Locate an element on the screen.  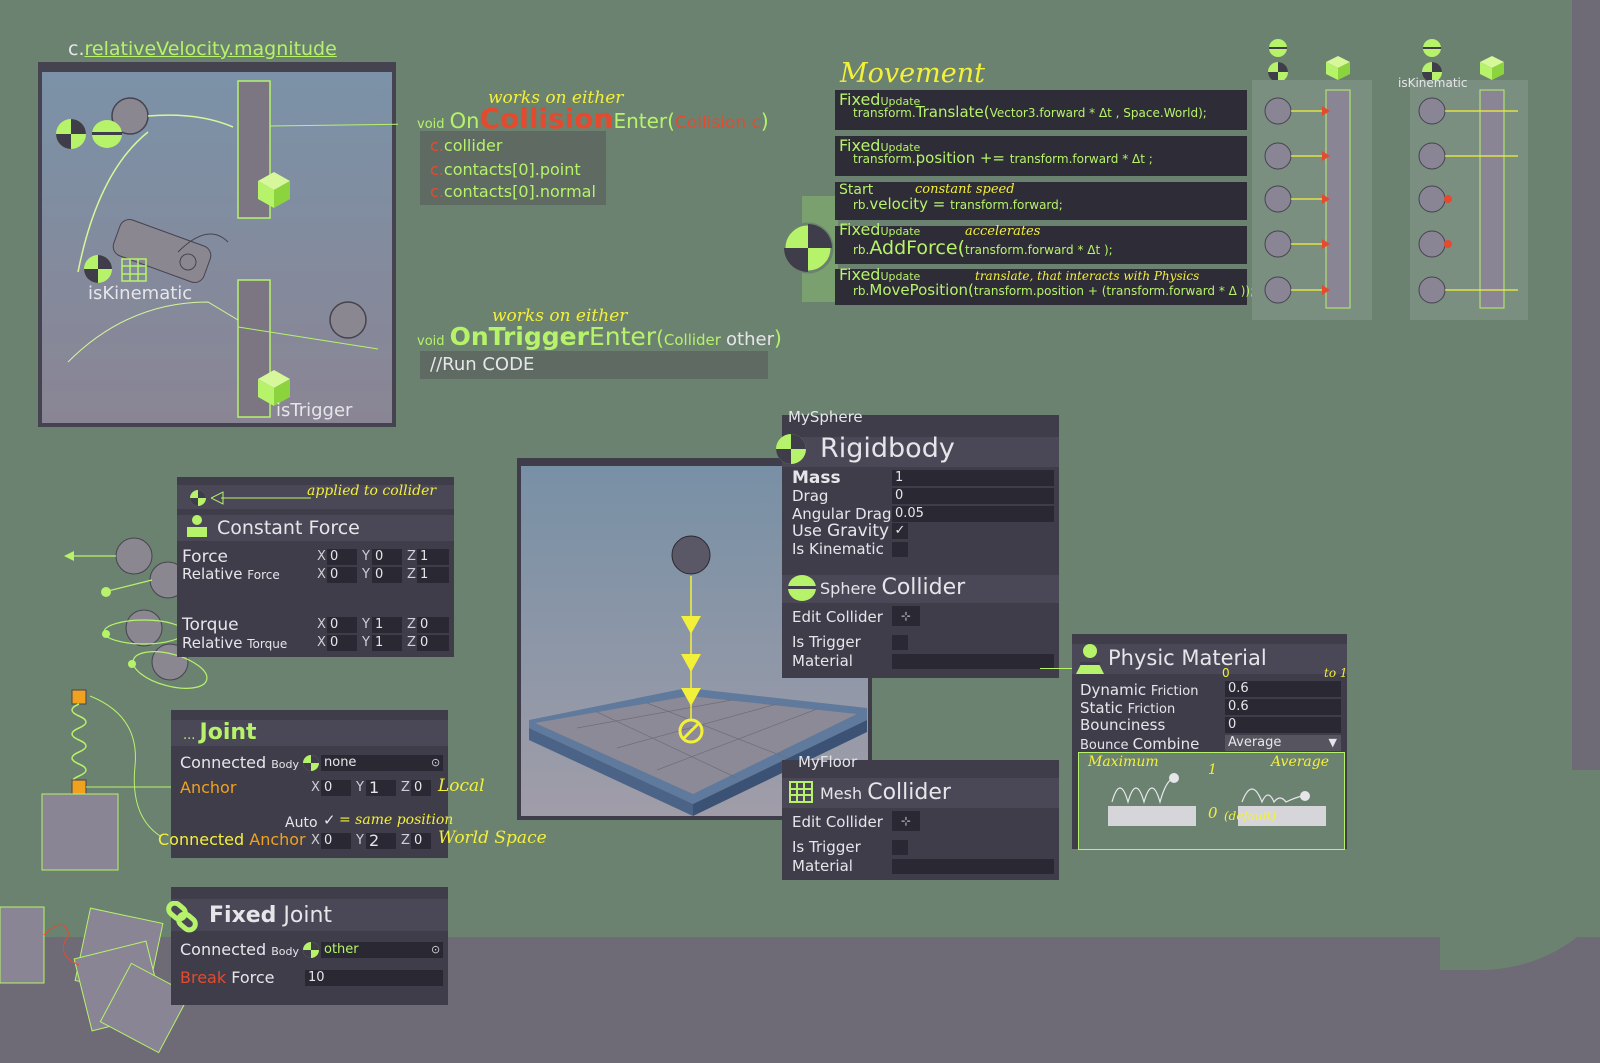
anchor-y-field: 1 is located at coordinates (381, 788).